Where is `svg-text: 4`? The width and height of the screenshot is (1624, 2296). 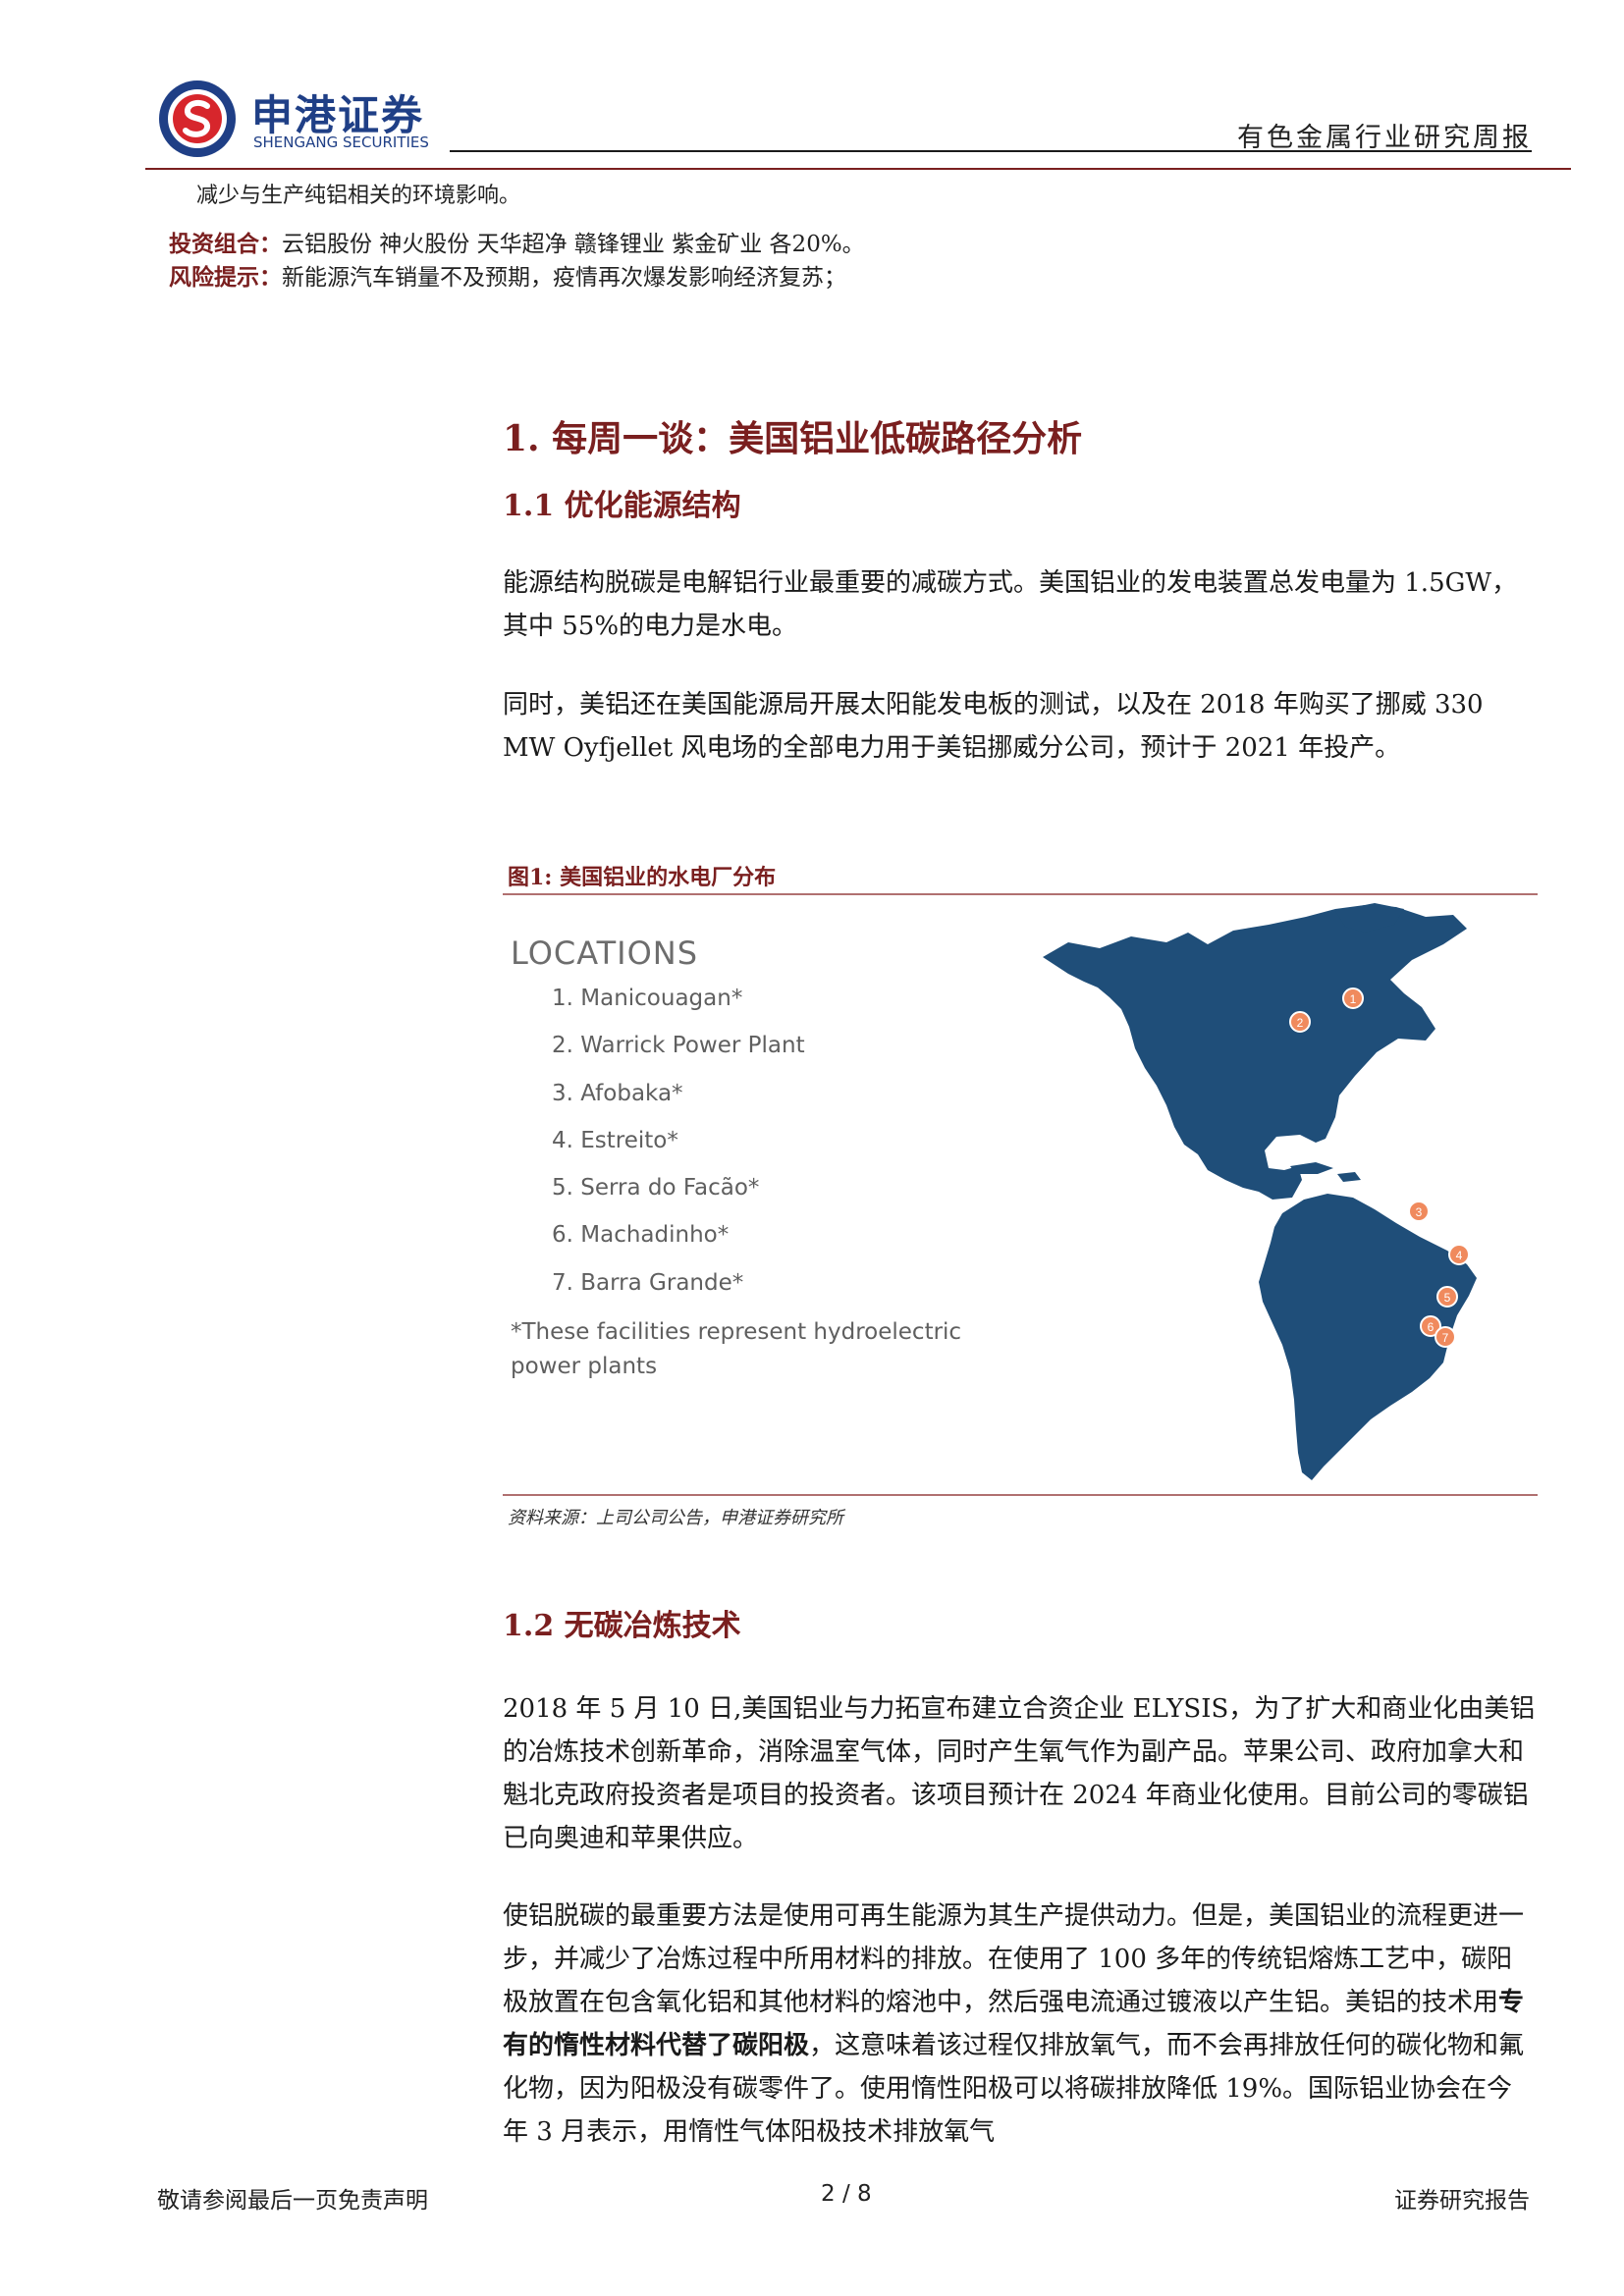
svg-text: 4 is located at coordinates (1459, 1255).